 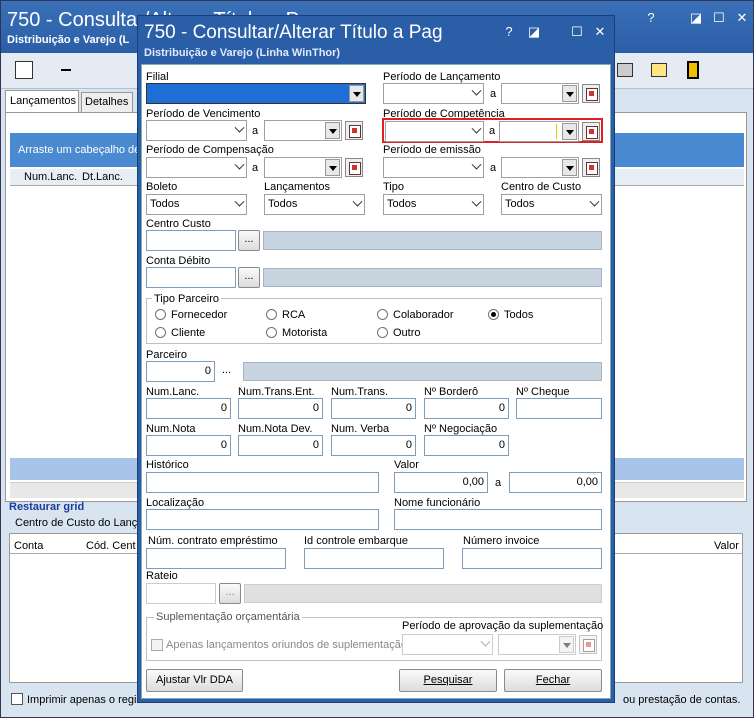 I want to click on bordero-input: 0, so click(x=466, y=408).